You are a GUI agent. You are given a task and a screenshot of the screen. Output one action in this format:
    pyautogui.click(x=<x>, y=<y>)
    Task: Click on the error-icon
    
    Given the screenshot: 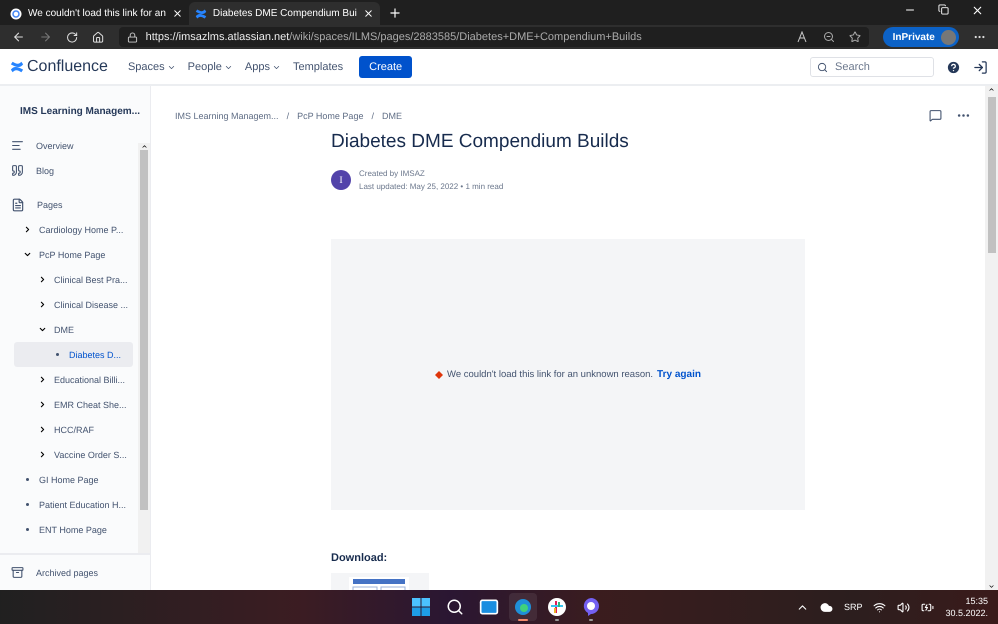 What is the action you would take?
    pyautogui.click(x=439, y=374)
    